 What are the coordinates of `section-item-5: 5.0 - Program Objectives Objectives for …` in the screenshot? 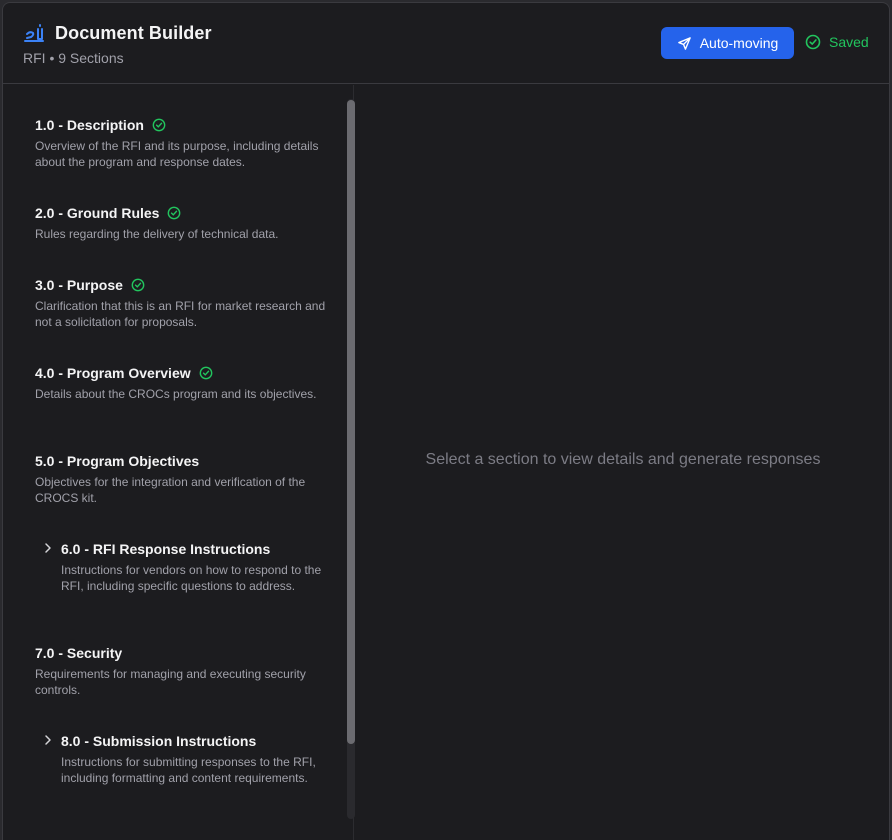 It's located at (185, 479).